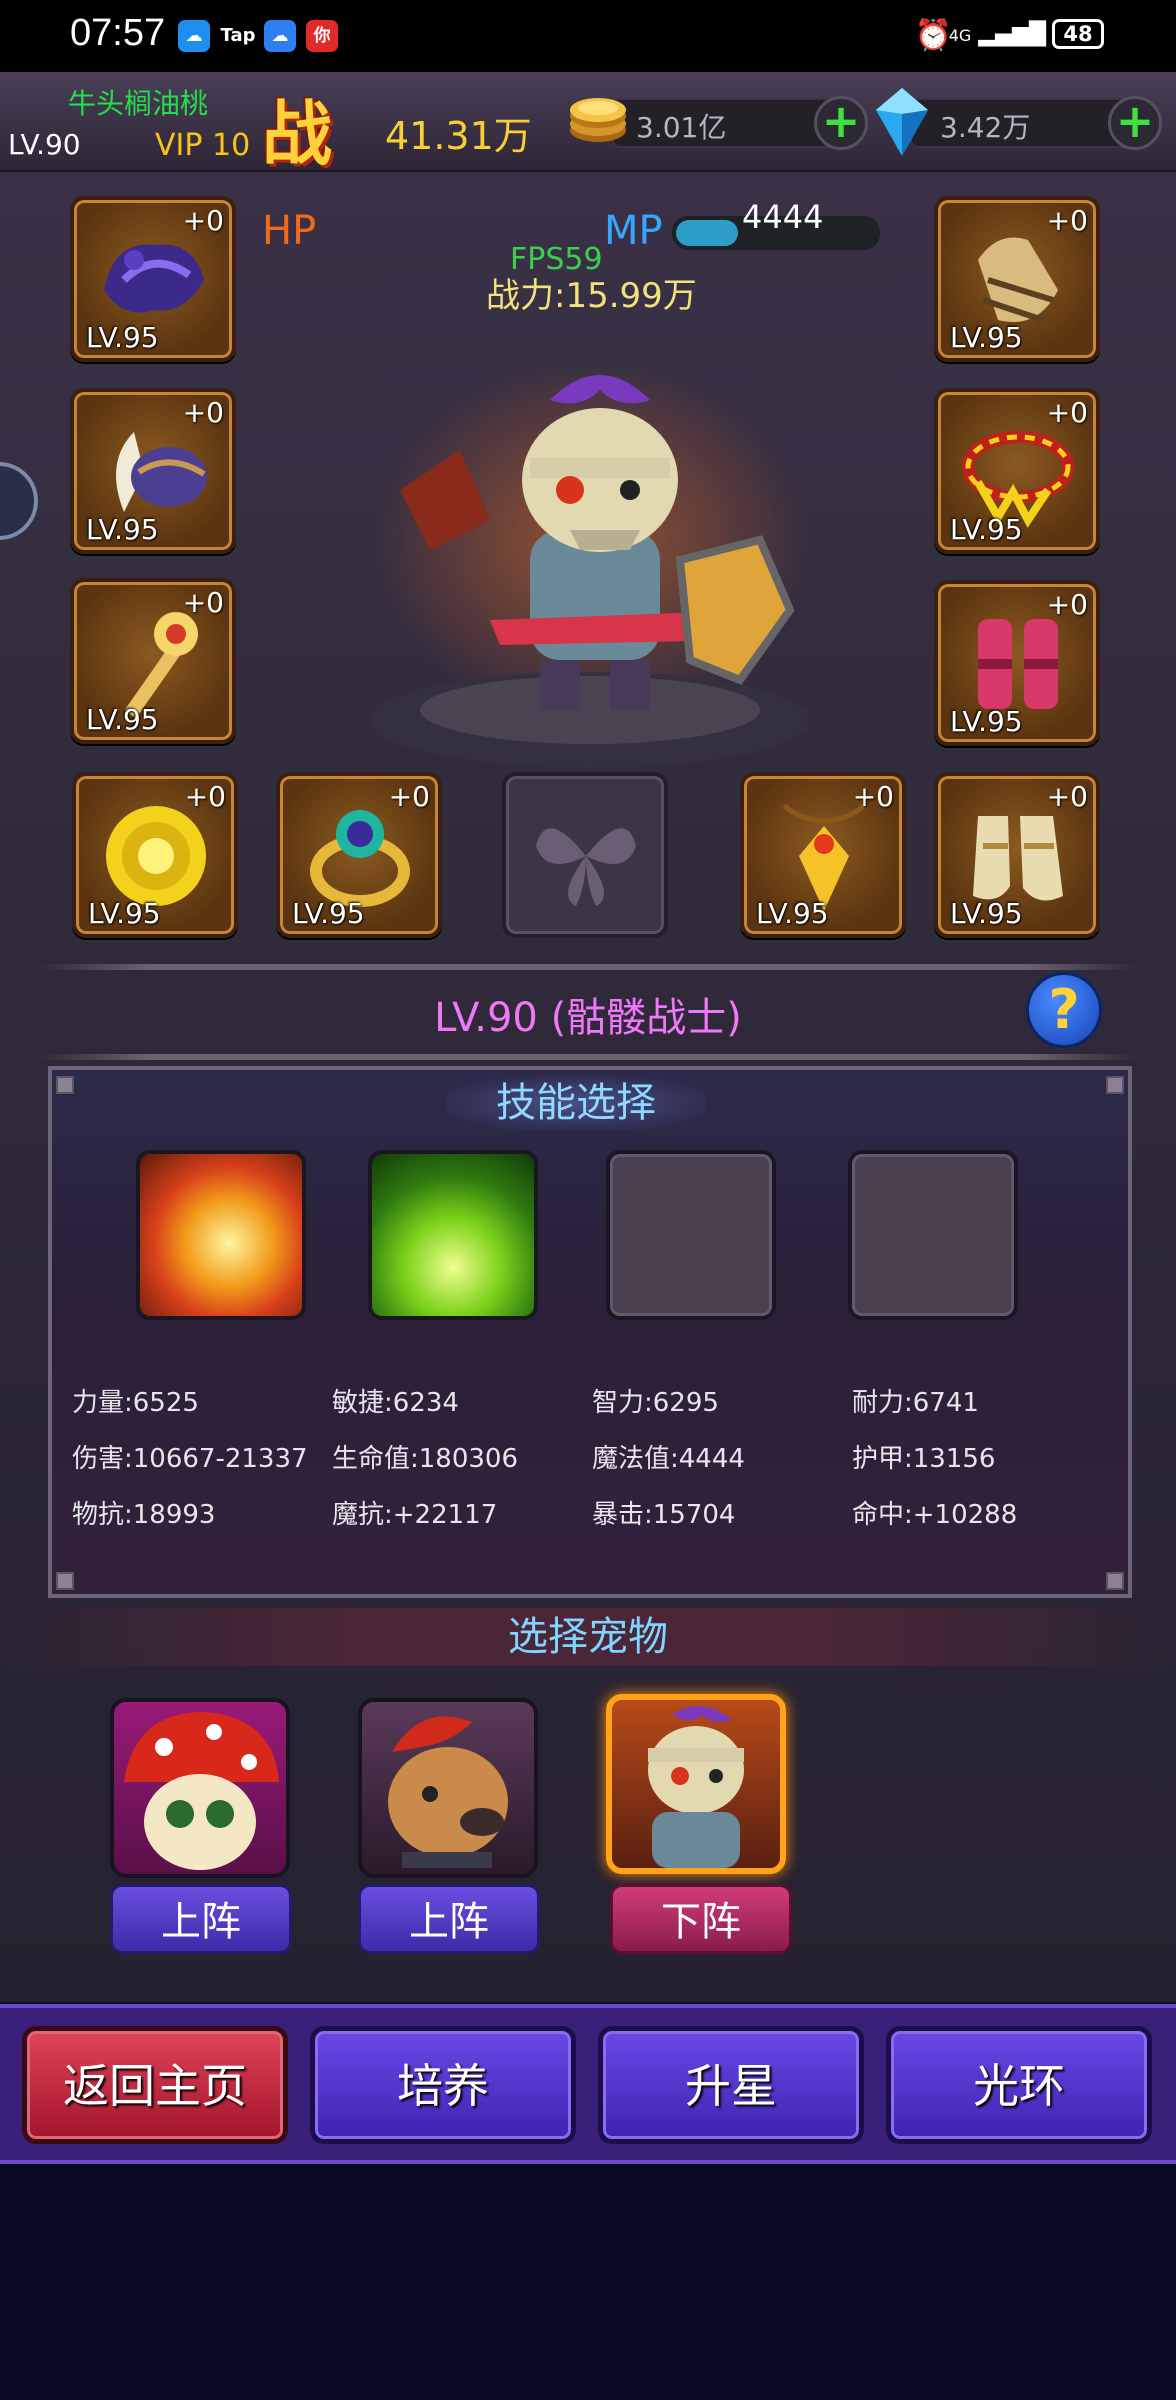  I want to click on train-button: 培养, so click(443, 2085).